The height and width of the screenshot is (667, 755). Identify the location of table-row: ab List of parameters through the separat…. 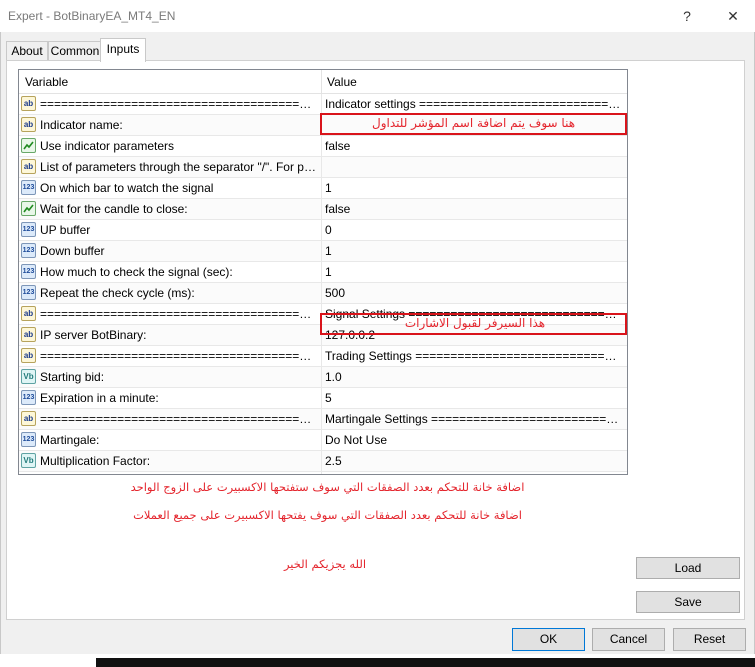
(323, 167).